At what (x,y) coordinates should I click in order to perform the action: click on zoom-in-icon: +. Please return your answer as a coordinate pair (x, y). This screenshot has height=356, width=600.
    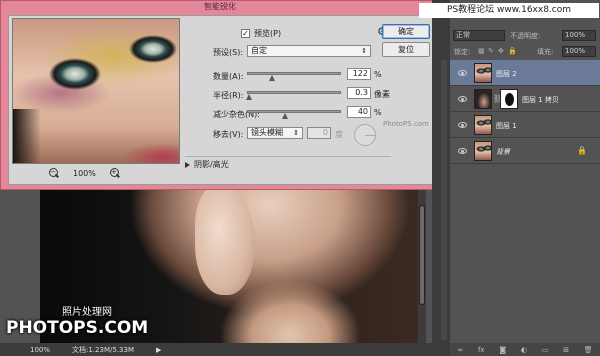
    Looking at the image, I should click on (114, 173).